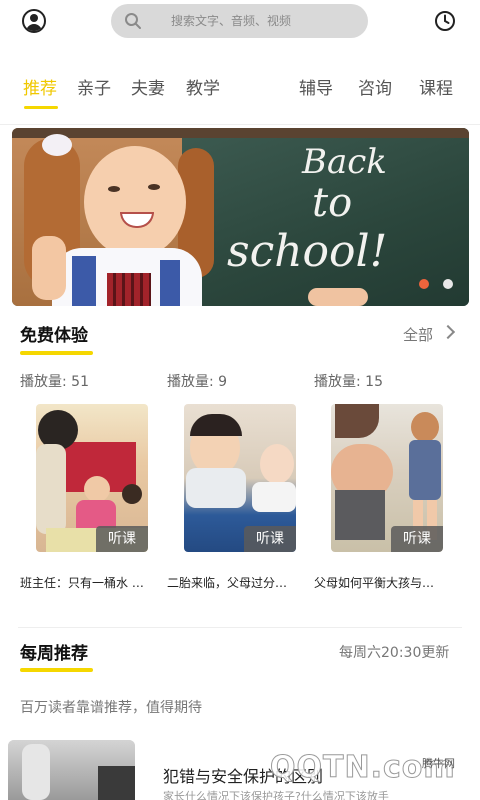 This screenshot has height=800, width=480. Describe the element at coordinates (424, 284) in the screenshot. I see `carousel-dot-active` at that location.